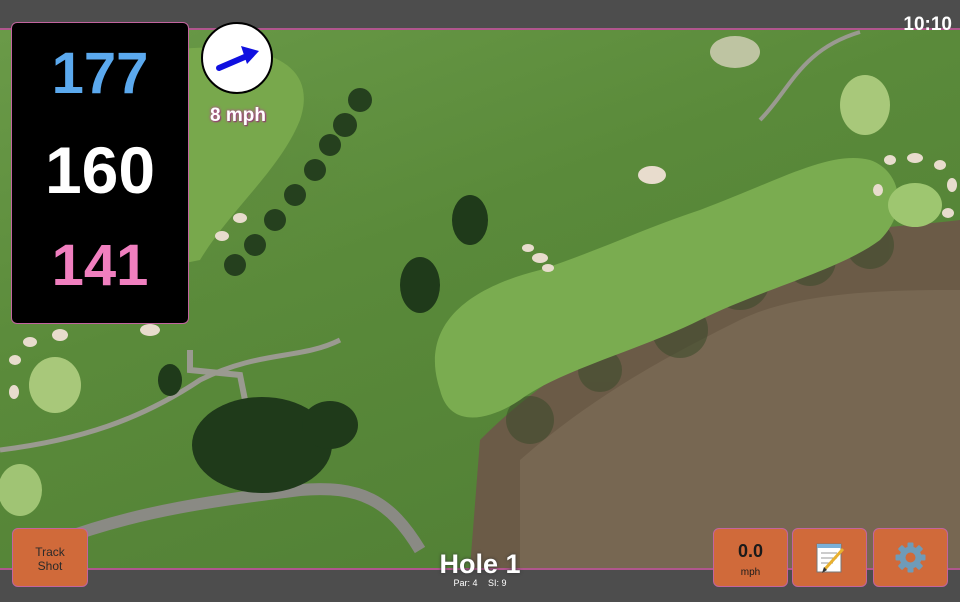  Describe the element at coordinates (100, 265) in the screenshot. I see `front-distance: 141` at that location.